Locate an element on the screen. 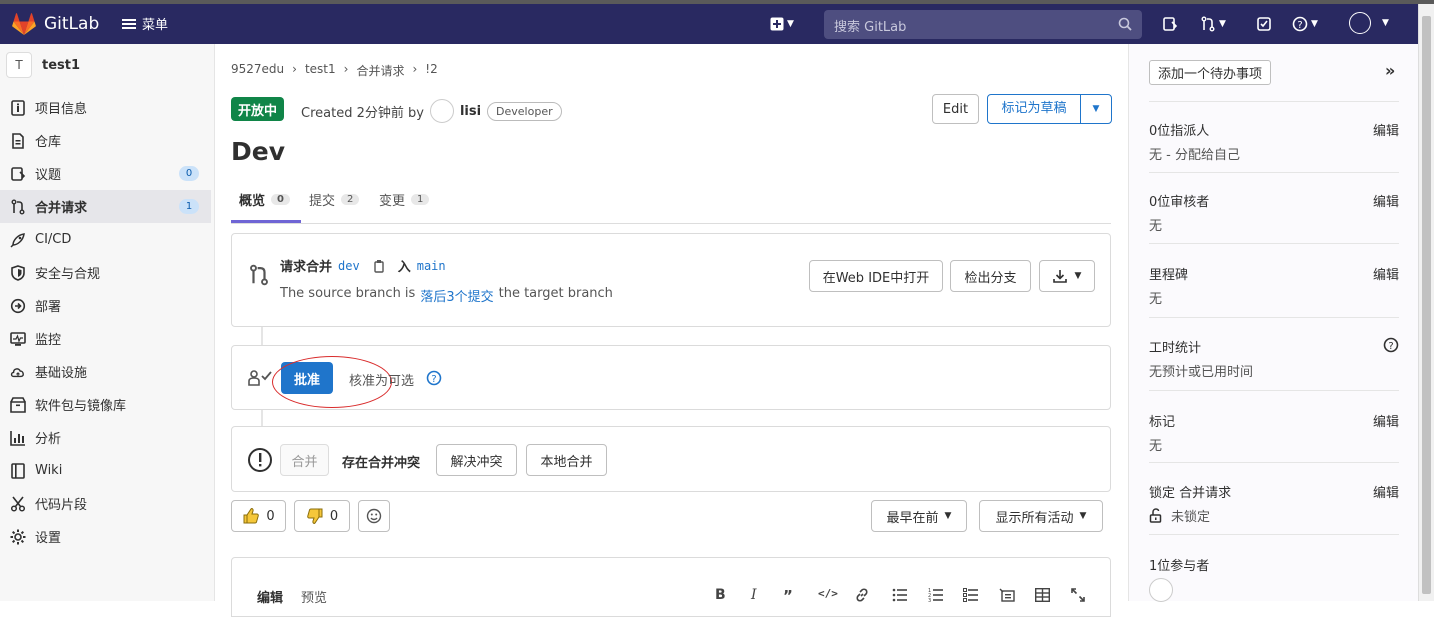 The height and width of the screenshot is (617, 1434). sidebar-item: 分析 is located at coordinates (105, 437).